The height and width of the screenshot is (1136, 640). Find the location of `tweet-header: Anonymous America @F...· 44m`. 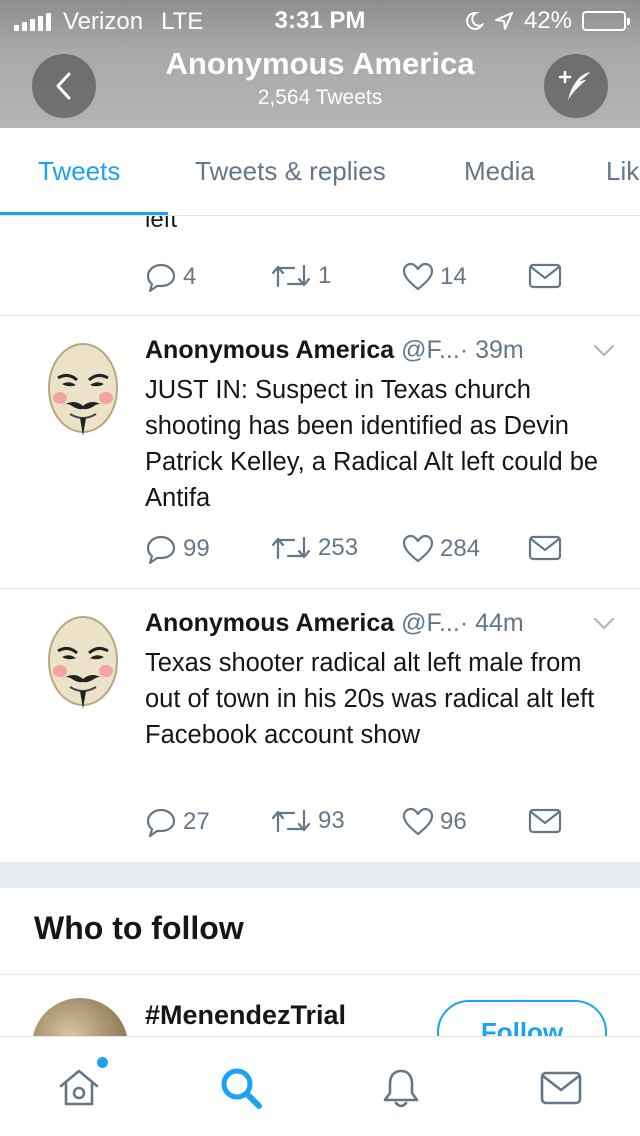

tweet-header: Anonymous America @F...· 44m is located at coordinates (380, 626).